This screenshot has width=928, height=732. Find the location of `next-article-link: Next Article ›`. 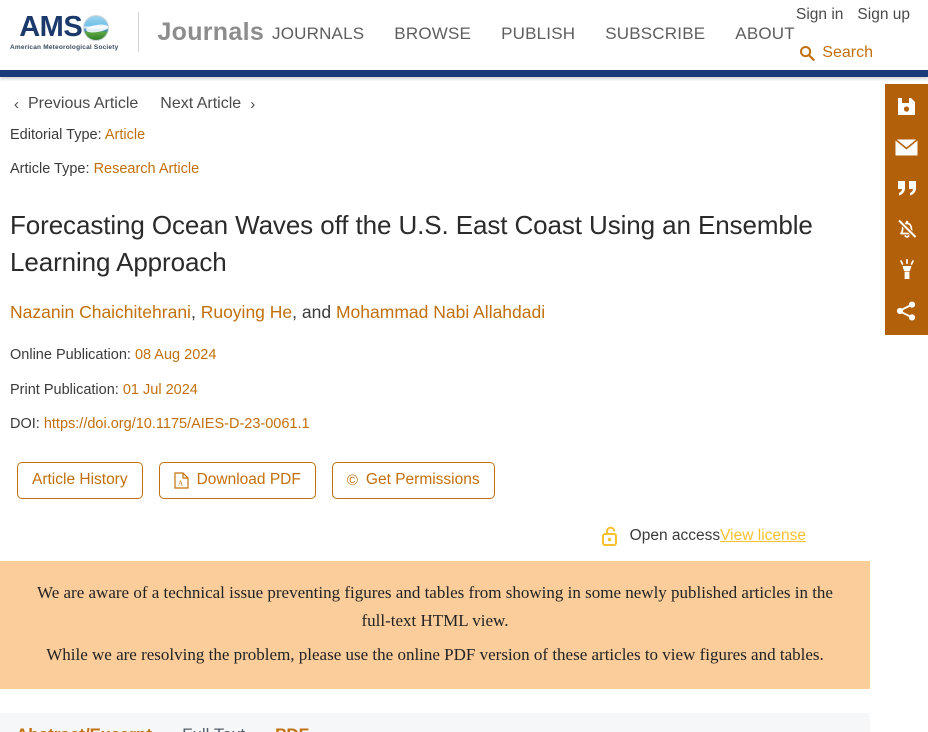

next-article-link: Next Article › is located at coordinates (207, 104).